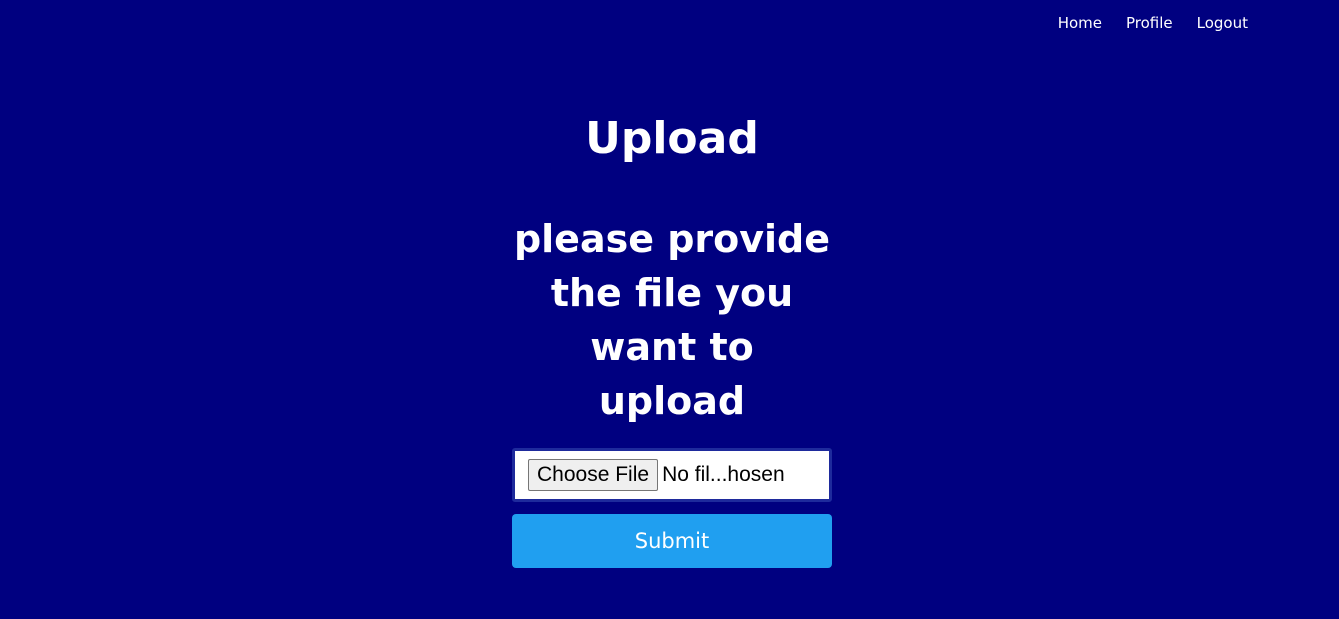 The width and height of the screenshot is (1339, 619). What do you see at coordinates (672, 541) in the screenshot?
I see `submit-button: Submit` at bounding box center [672, 541].